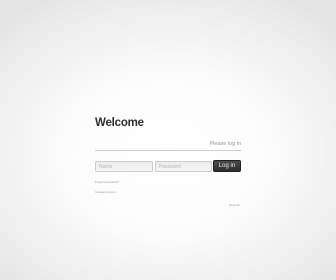  What do you see at coordinates (119, 123) in the screenshot?
I see `page-title: Welcome` at bounding box center [119, 123].